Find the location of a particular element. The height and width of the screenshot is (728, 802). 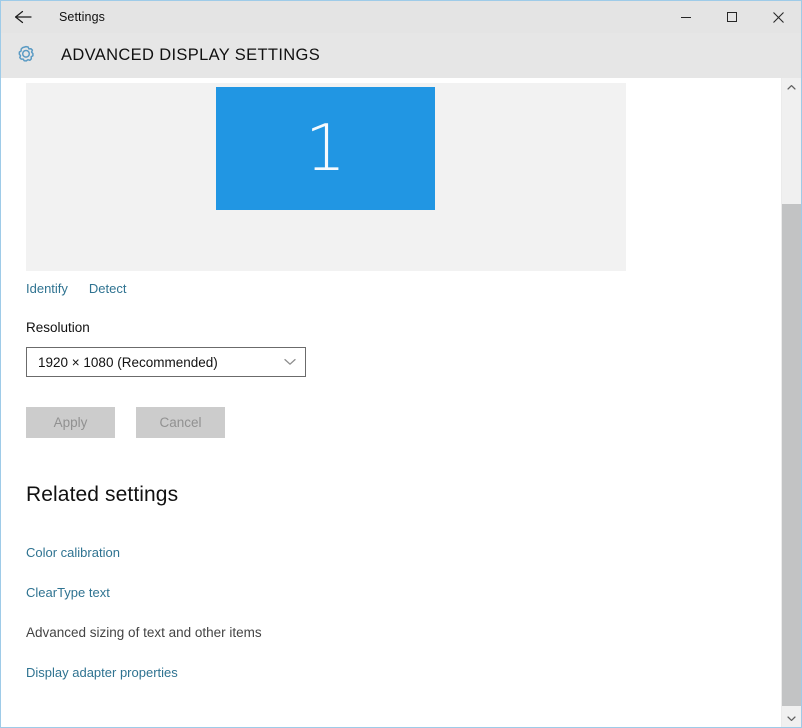

chevron-down-icon is located at coordinates (290, 362).